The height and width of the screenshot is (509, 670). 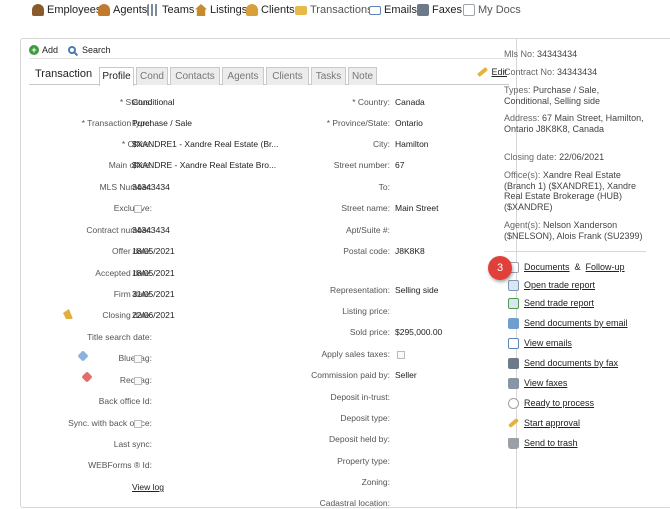 What do you see at coordinates (406, 375) in the screenshot?
I see `field-value: Seller` at bounding box center [406, 375].